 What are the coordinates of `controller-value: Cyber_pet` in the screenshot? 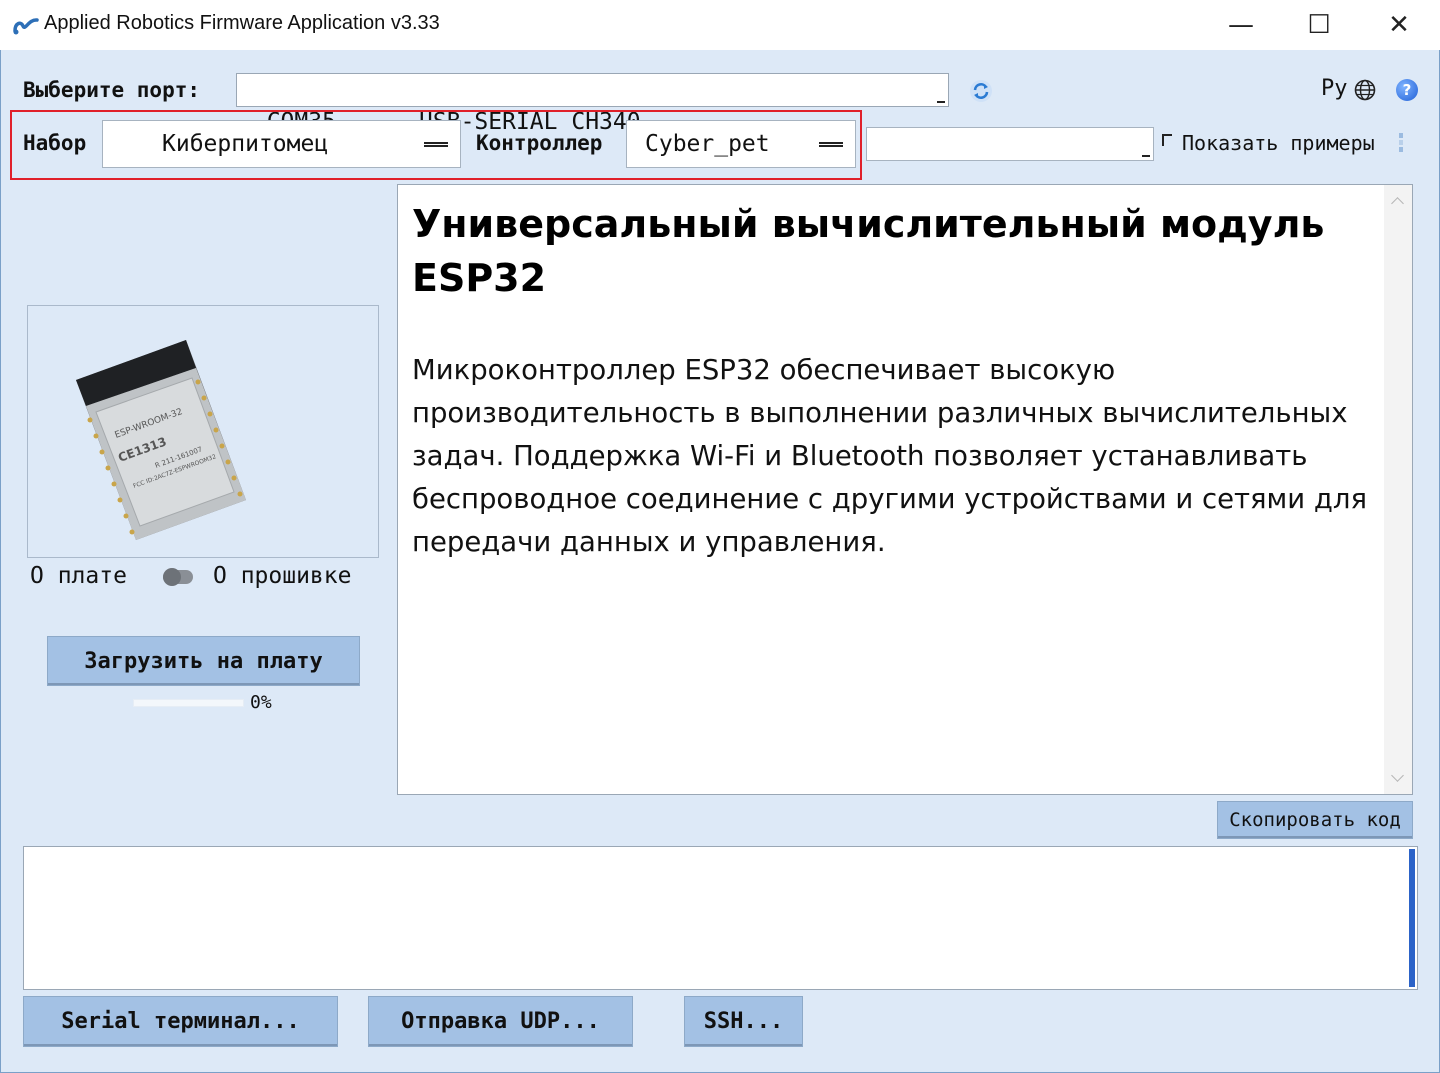 It's located at (707, 144).